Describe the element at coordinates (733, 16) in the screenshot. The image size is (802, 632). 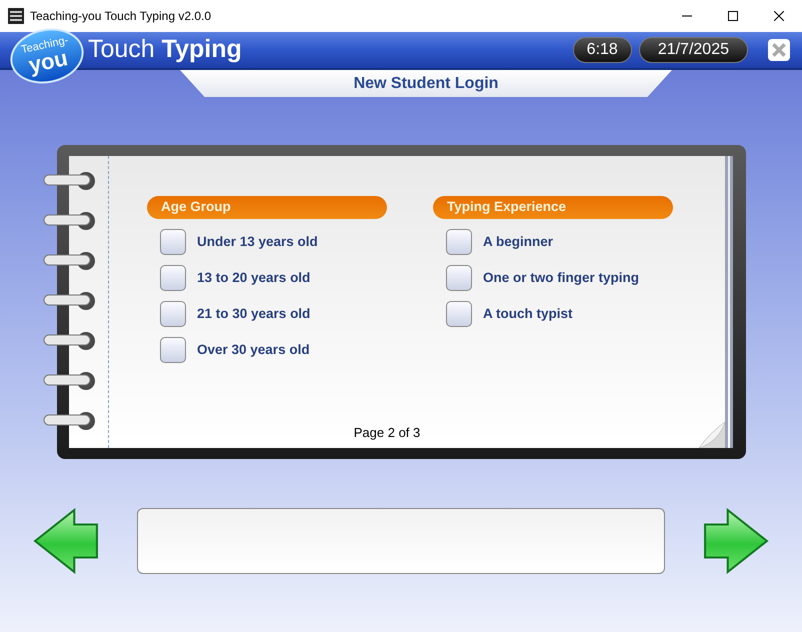
I see `maximize-icon` at that location.